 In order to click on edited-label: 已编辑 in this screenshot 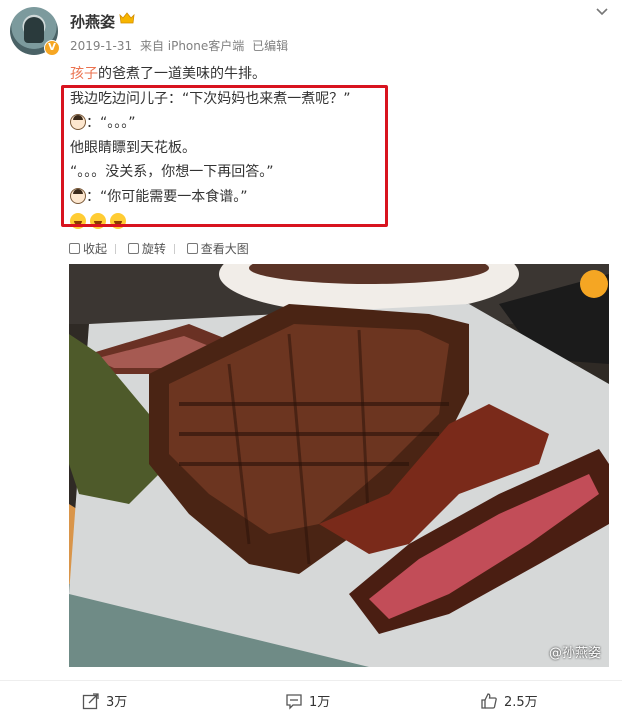, I will do `click(270, 46)`.